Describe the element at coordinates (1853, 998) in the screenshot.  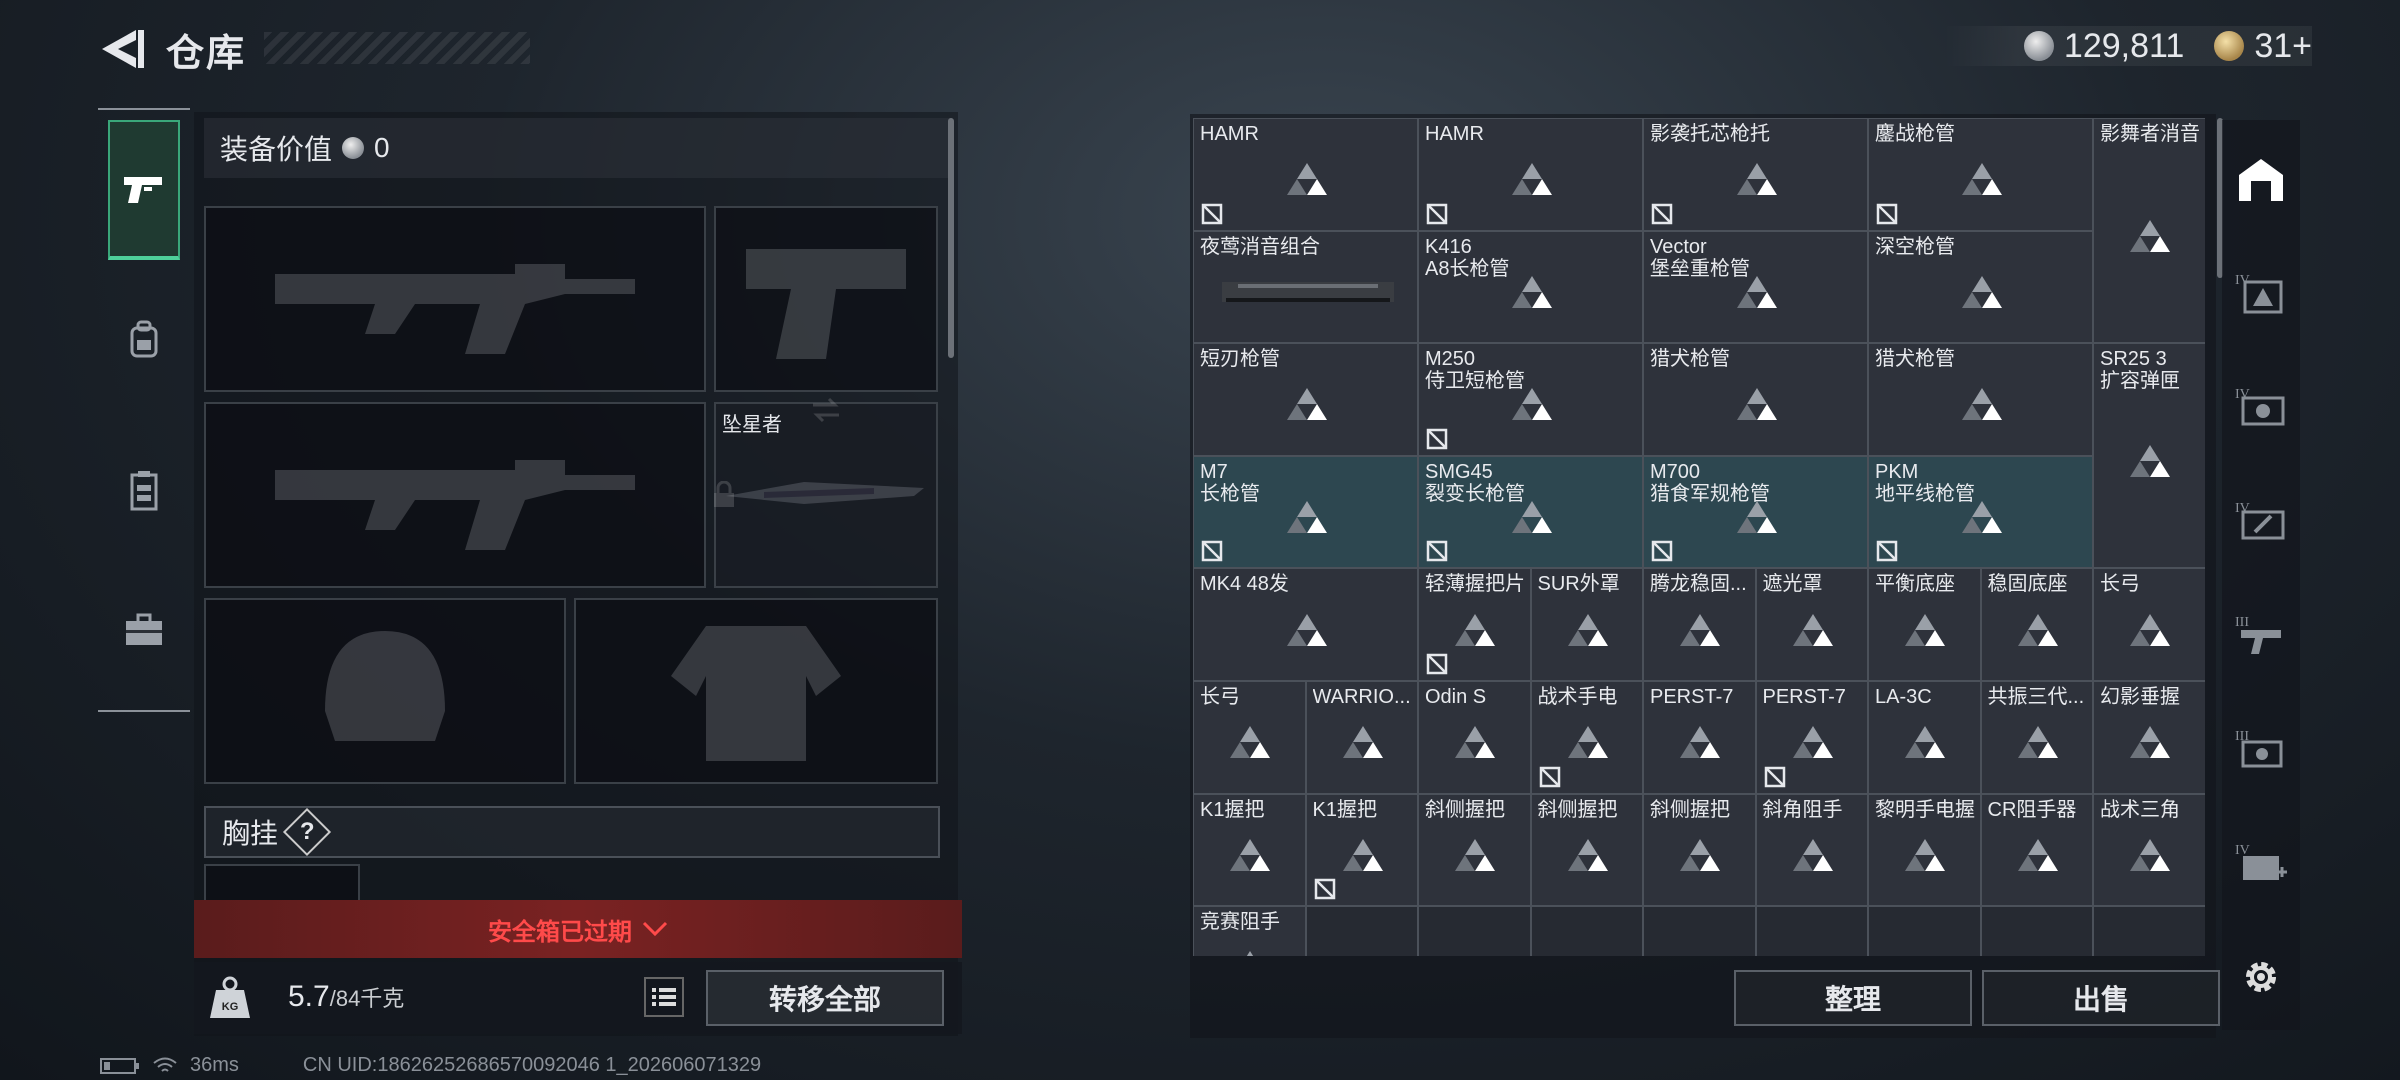
I see `sort-button: 整理` at that location.